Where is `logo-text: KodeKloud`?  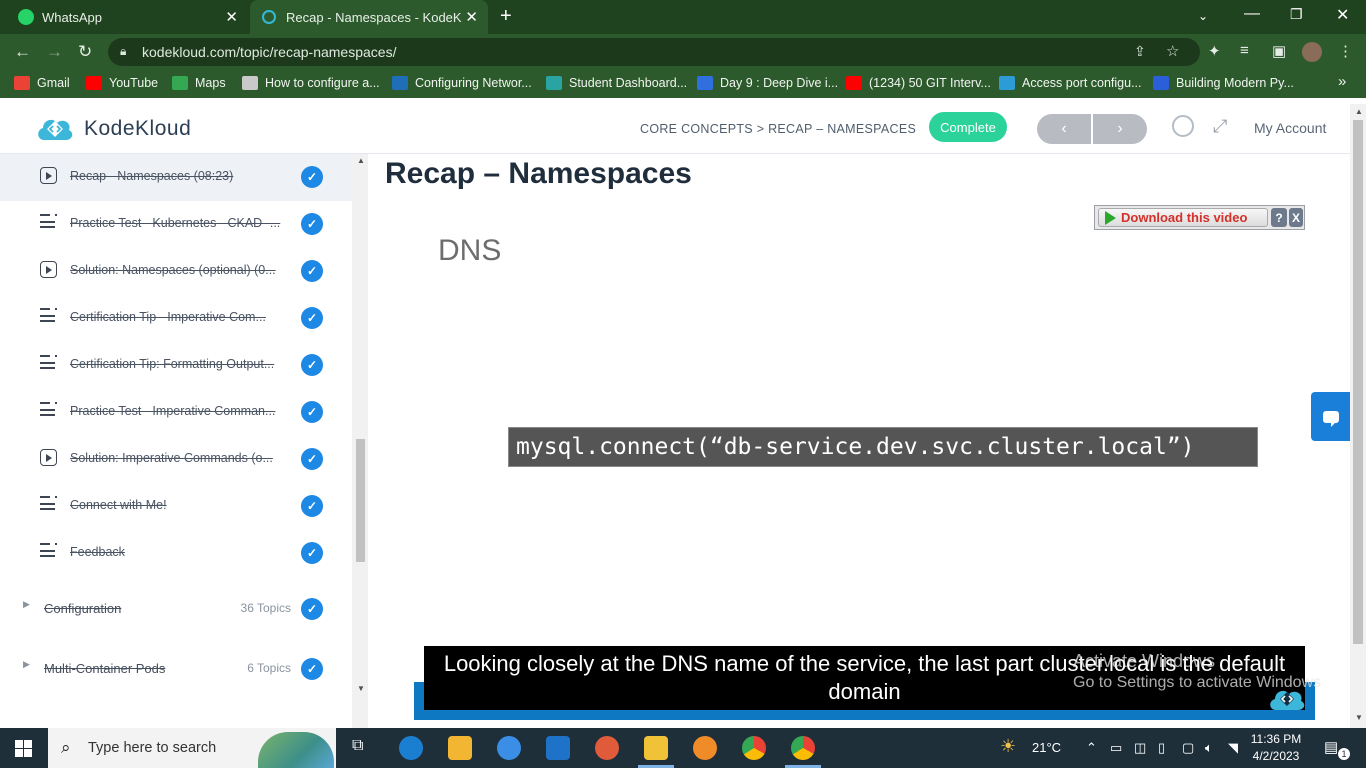
logo-text: KodeKloud is located at coordinates (137, 129).